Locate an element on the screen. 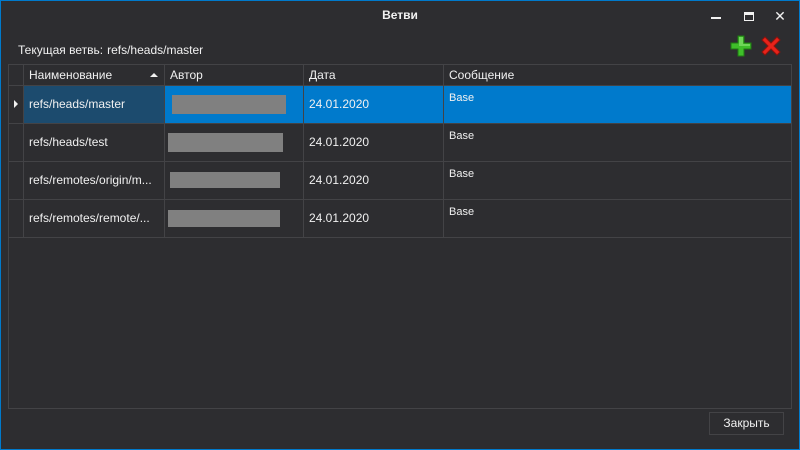 The image size is (800, 450). column-header-name-label: Наименование is located at coordinates (71, 75).